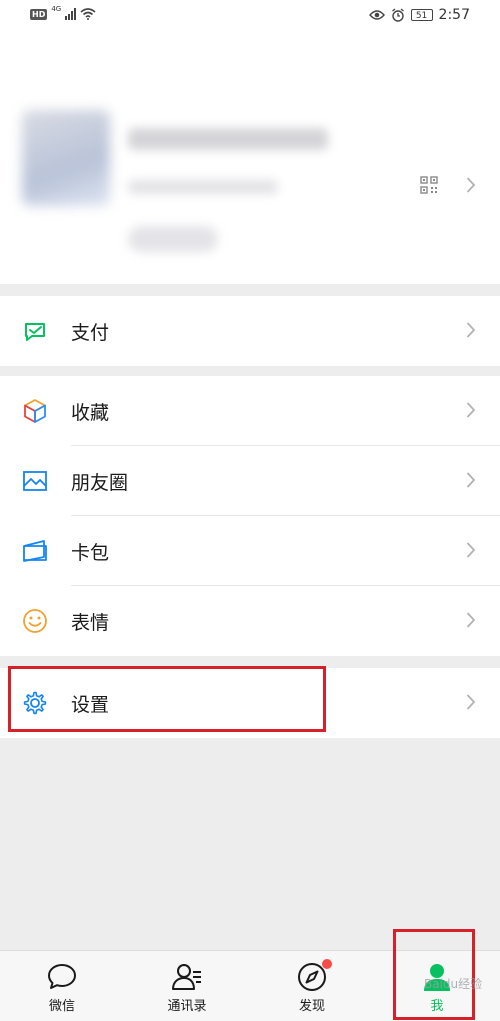 Image resolution: width=500 pixels, height=1021 pixels. I want to click on tab-label: 微信, so click(61, 1006).